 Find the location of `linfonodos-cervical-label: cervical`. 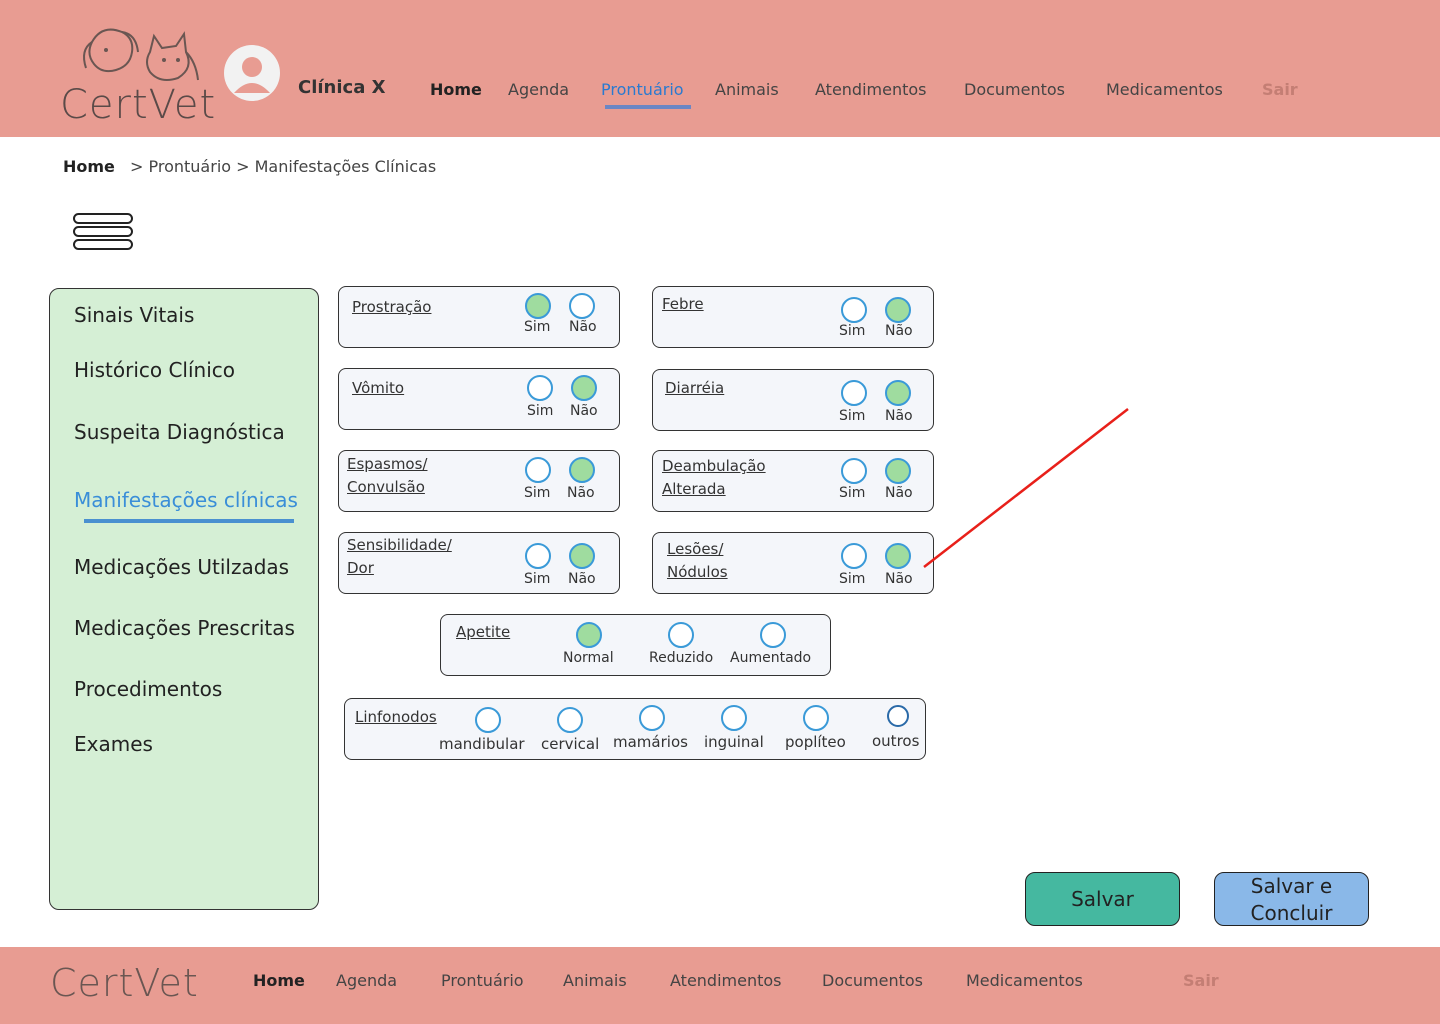

linfonodos-cervical-label: cervical is located at coordinates (570, 744).